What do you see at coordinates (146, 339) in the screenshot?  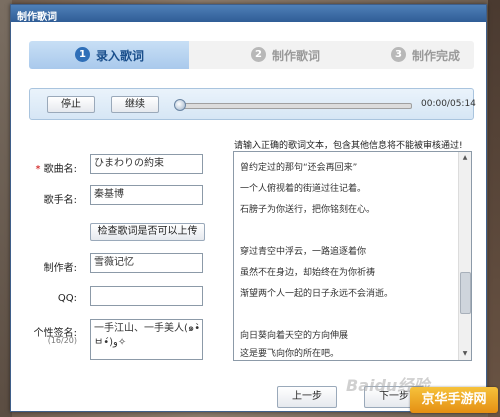 I see `signature-input: 一手江山、一手美人(๑•̀ㅂ•́)و✧` at bounding box center [146, 339].